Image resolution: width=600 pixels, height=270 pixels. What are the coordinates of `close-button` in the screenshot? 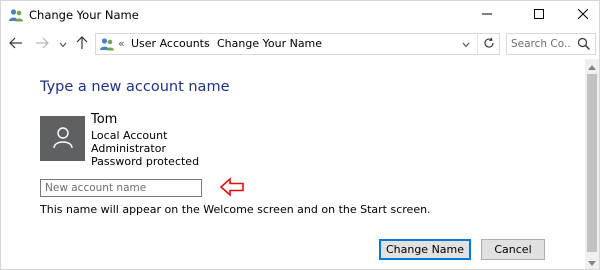 It's located at (580, 15).